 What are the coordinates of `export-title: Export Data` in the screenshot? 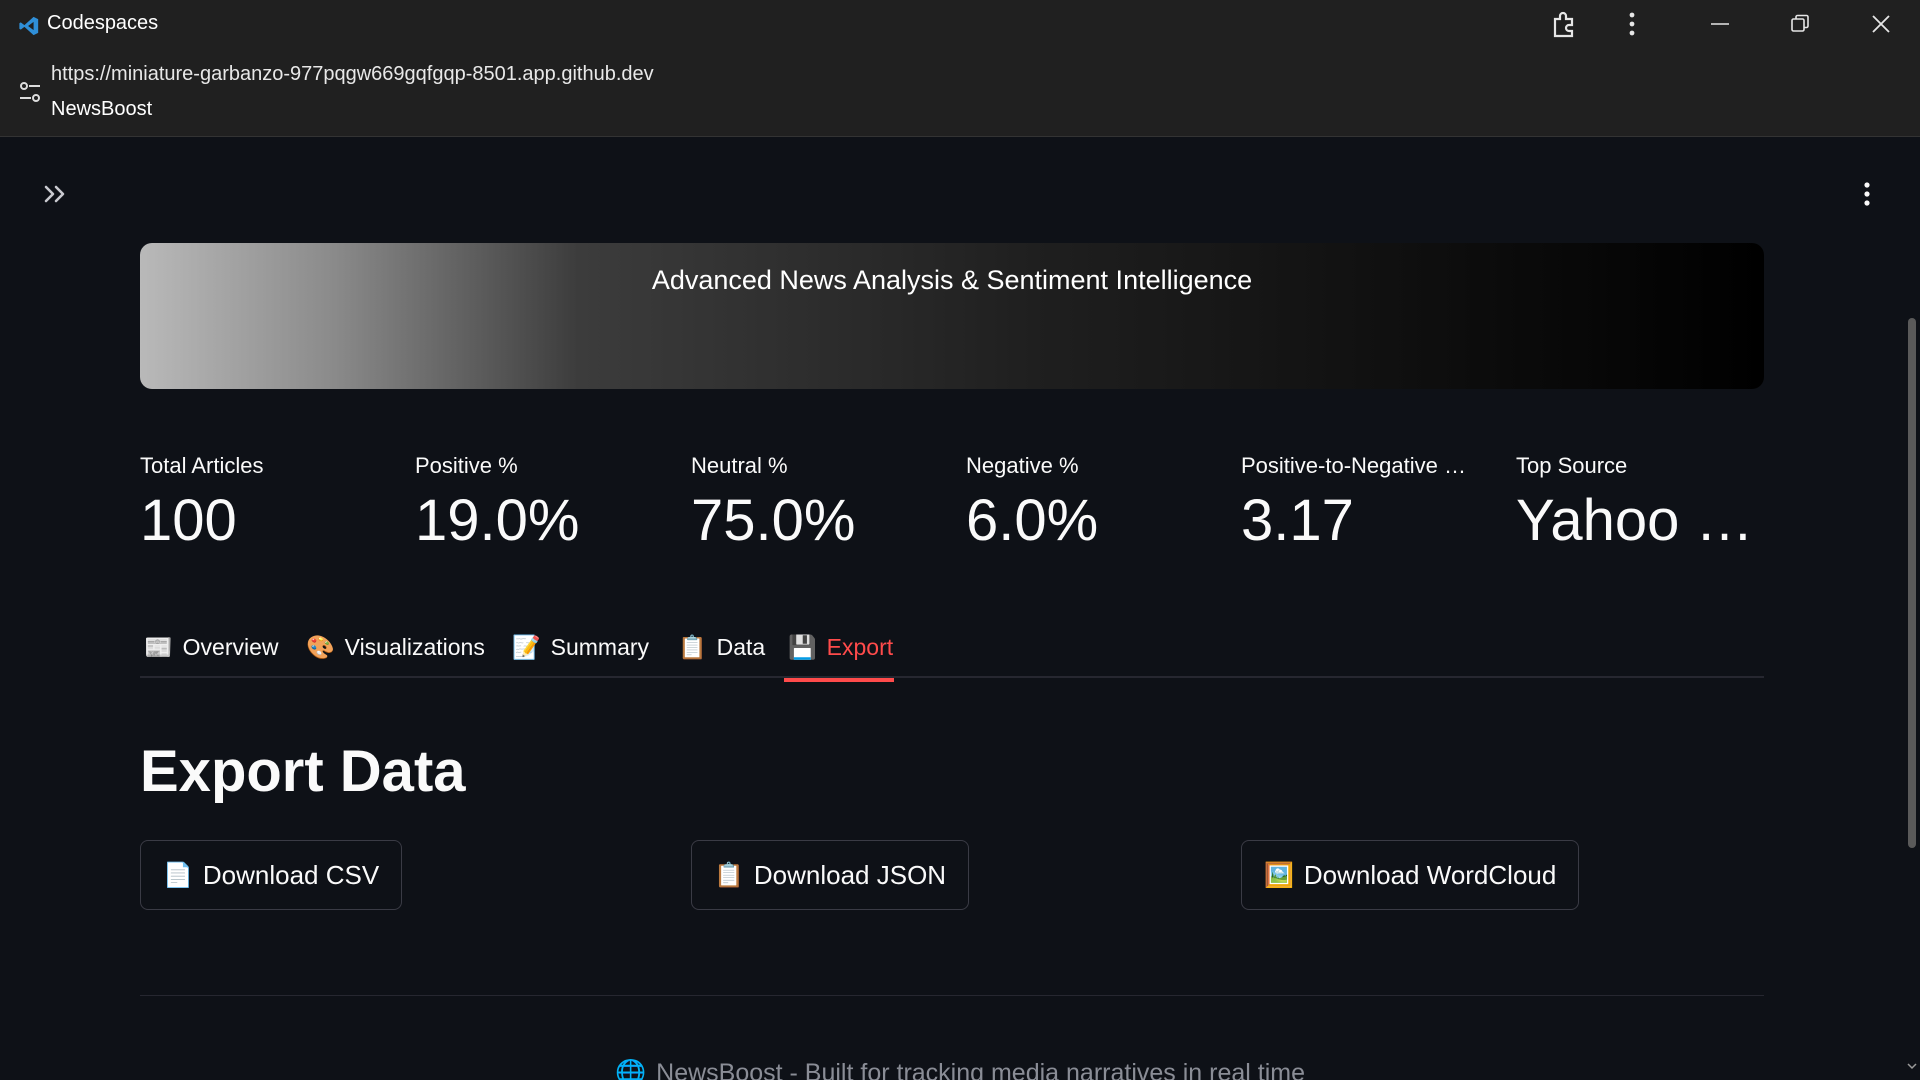 It's located at (303, 771).